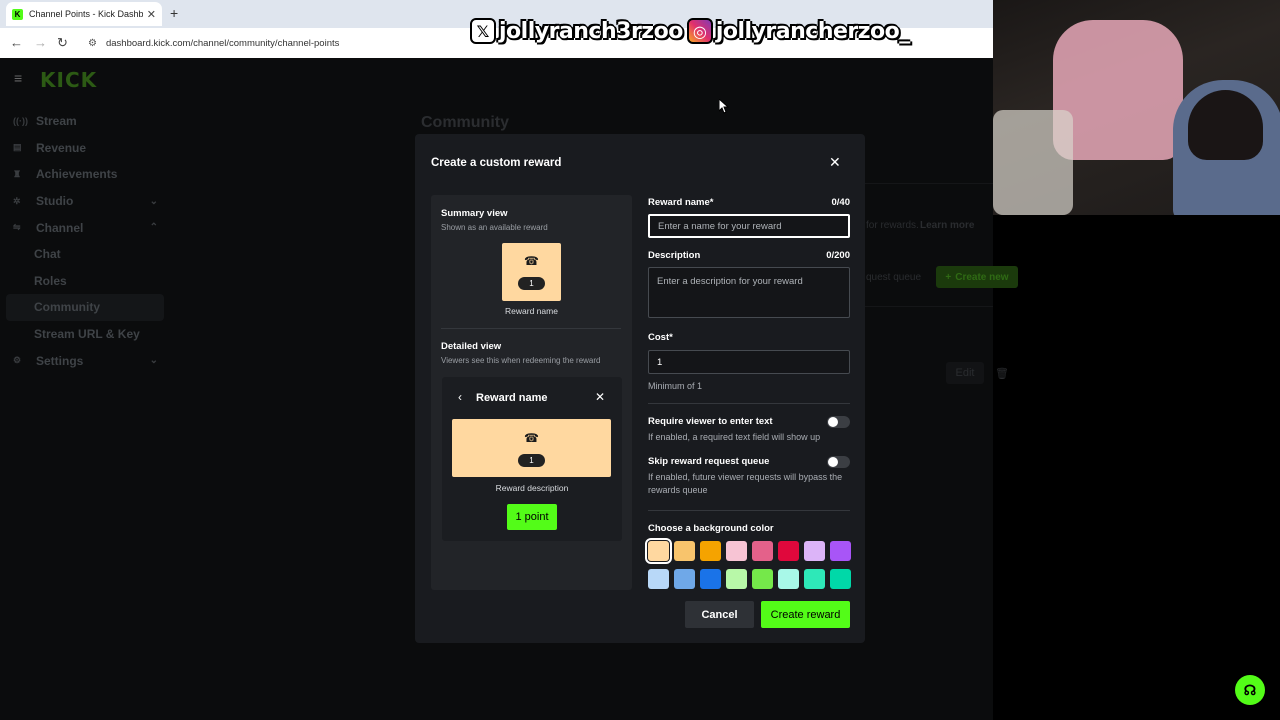  What do you see at coordinates (709, 461) in the screenshot?
I see `skip-queue-label: Skip reward request queue` at bounding box center [709, 461].